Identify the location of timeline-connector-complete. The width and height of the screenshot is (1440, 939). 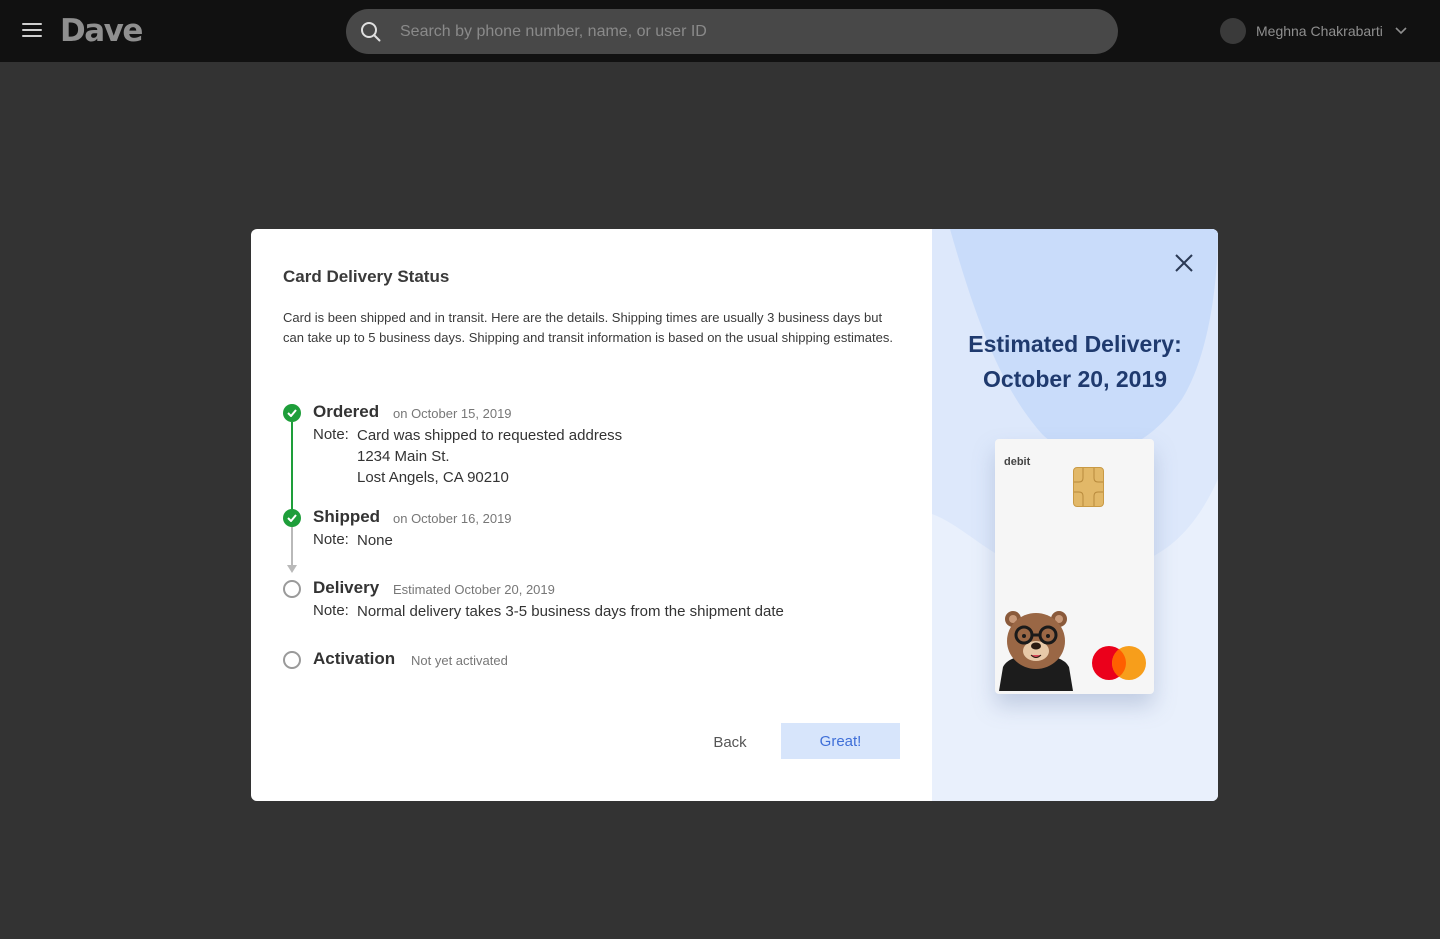
(292, 468).